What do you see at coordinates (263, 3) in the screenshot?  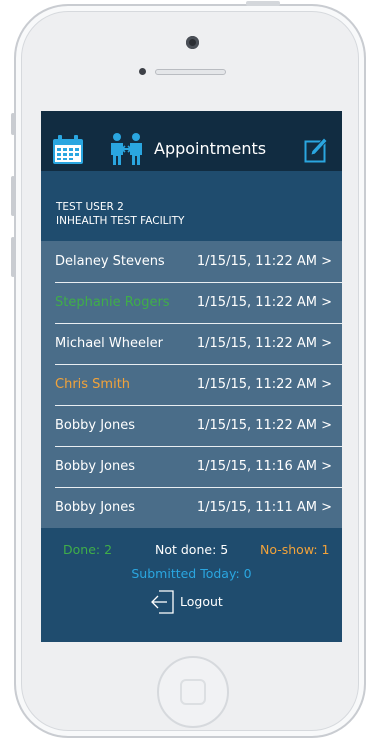 I see `power-button` at bounding box center [263, 3].